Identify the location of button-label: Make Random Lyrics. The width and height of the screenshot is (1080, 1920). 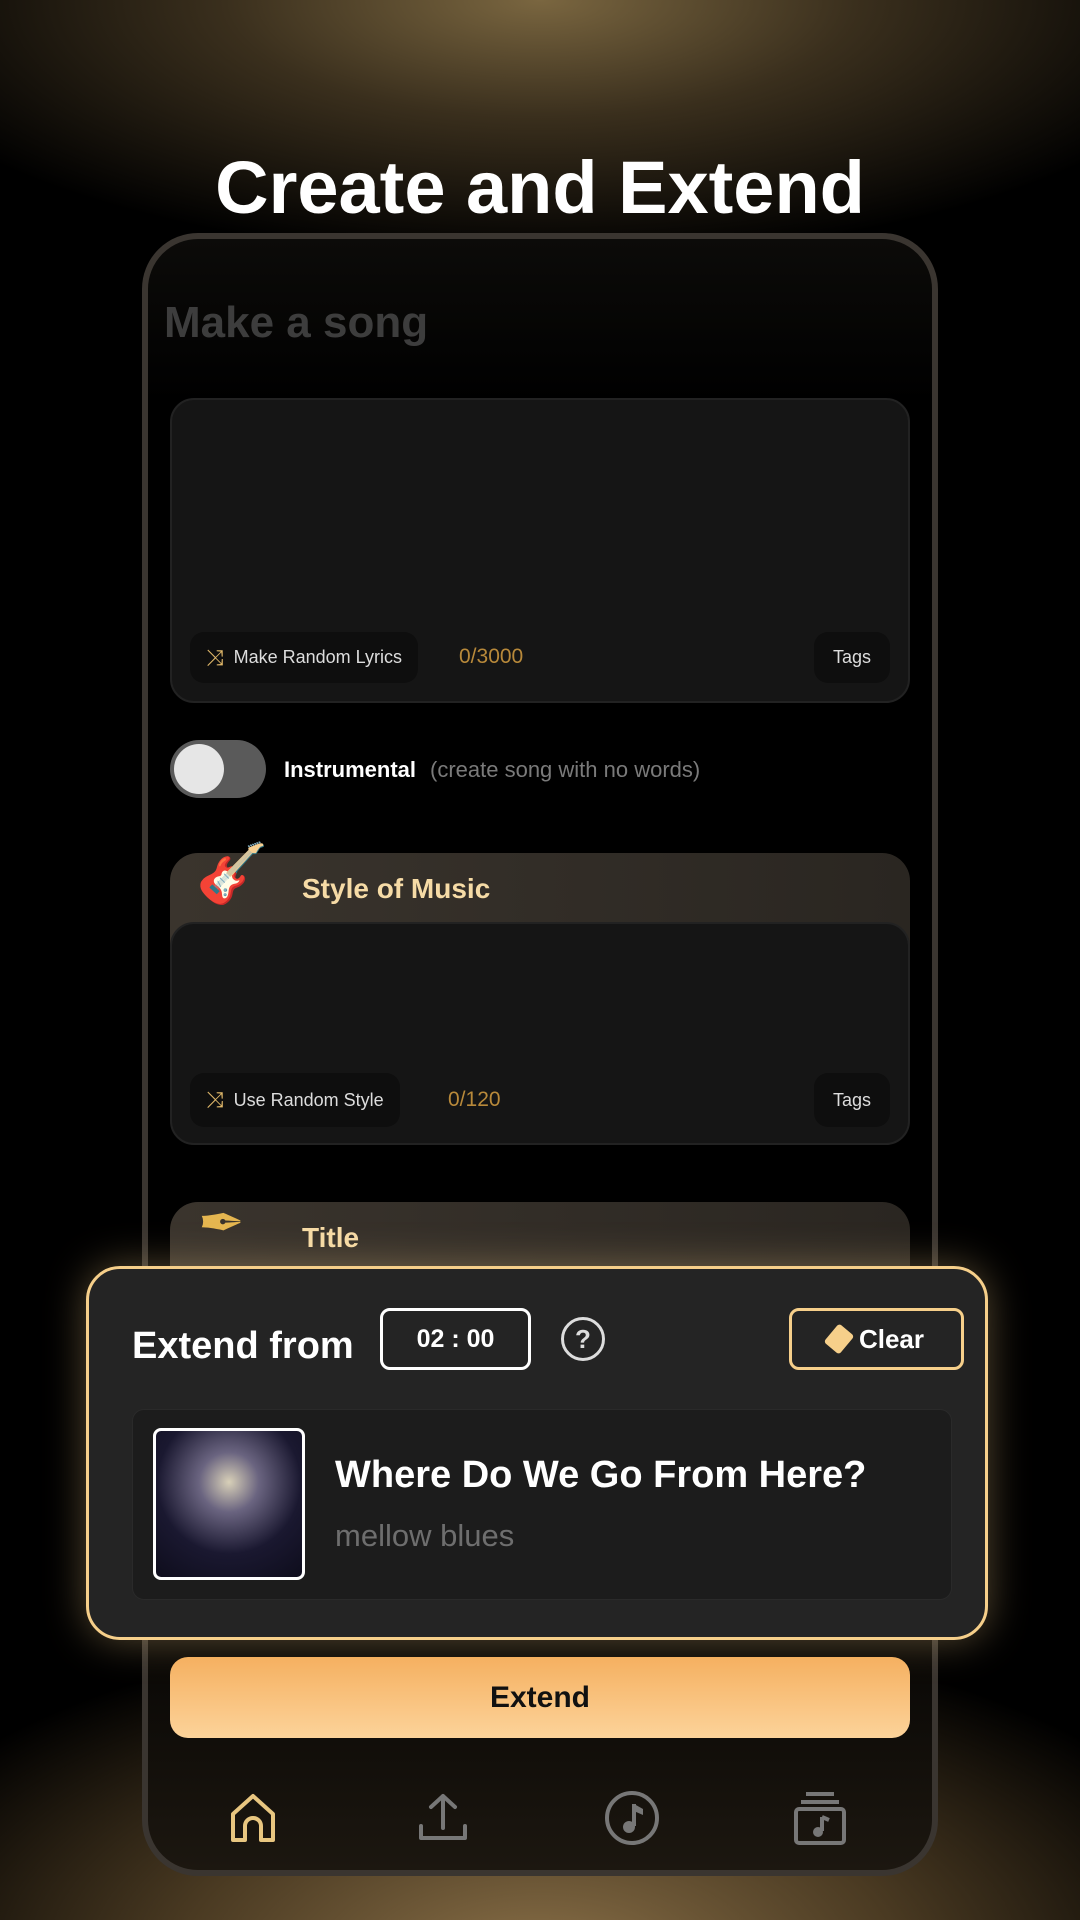
(317, 657).